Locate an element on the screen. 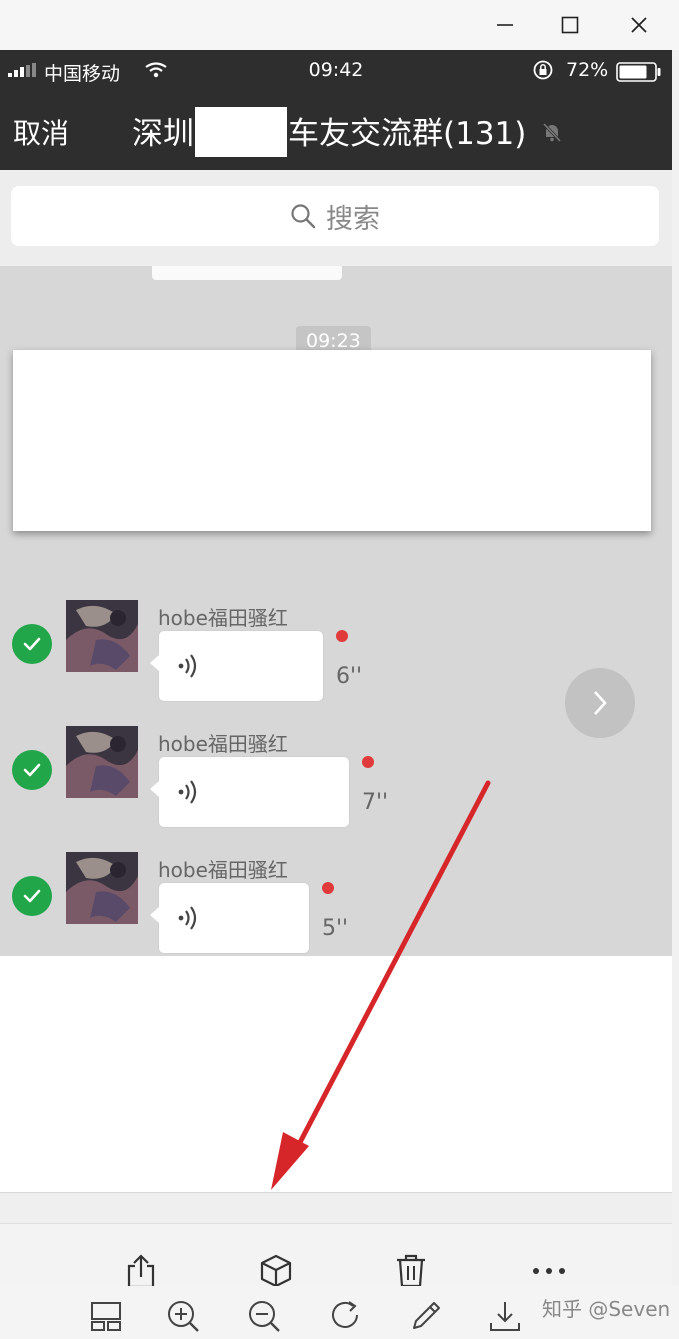 The width and height of the screenshot is (679, 1339). download-icon is located at coordinates (505, 1316).